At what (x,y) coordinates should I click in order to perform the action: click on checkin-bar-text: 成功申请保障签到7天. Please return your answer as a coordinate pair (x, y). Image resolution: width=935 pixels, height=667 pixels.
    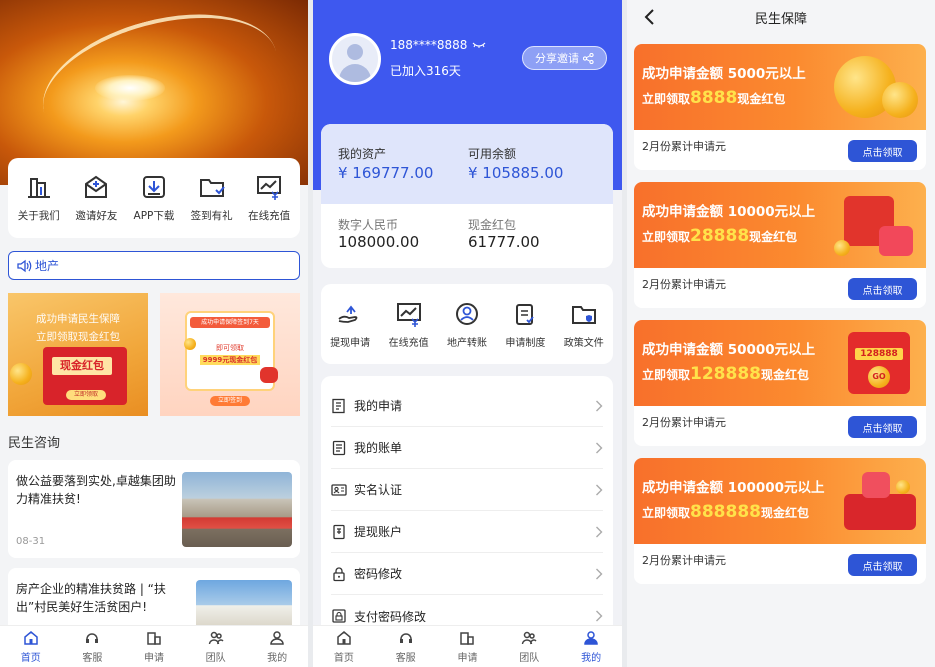
    Looking at the image, I should click on (230, 322).